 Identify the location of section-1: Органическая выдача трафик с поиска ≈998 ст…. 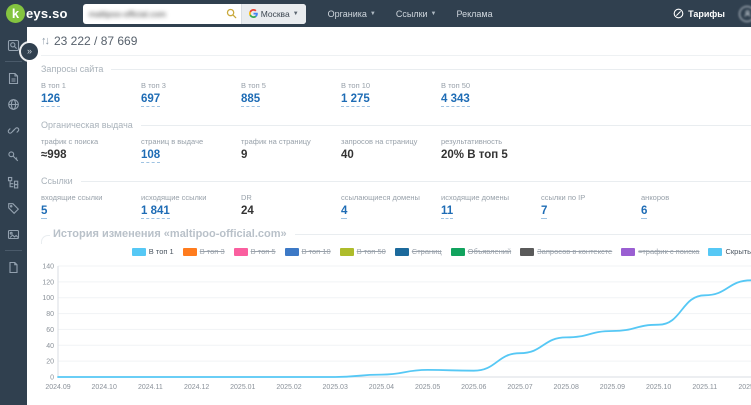
(396, 140).